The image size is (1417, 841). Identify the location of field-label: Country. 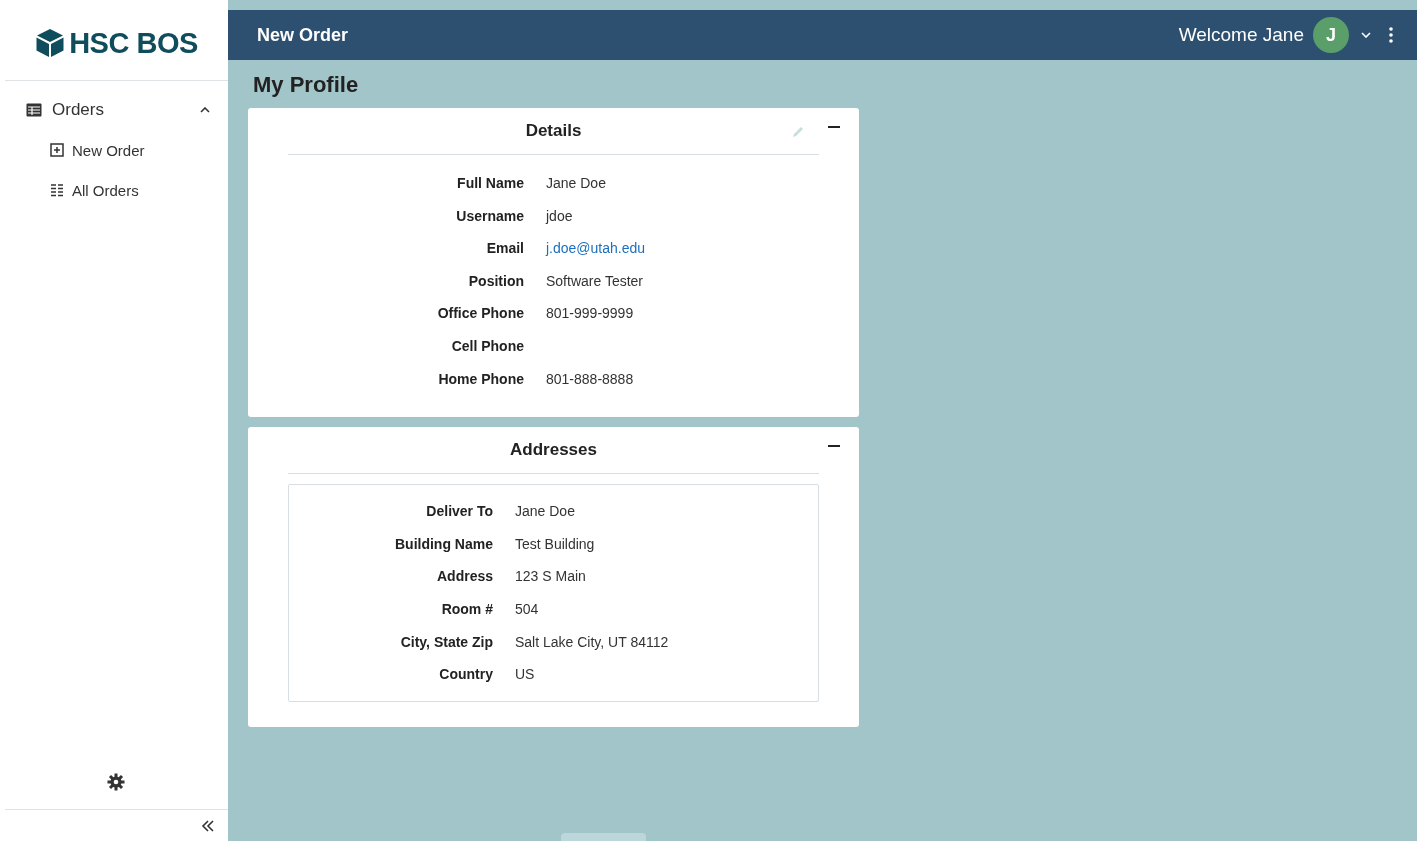
(465, 675).